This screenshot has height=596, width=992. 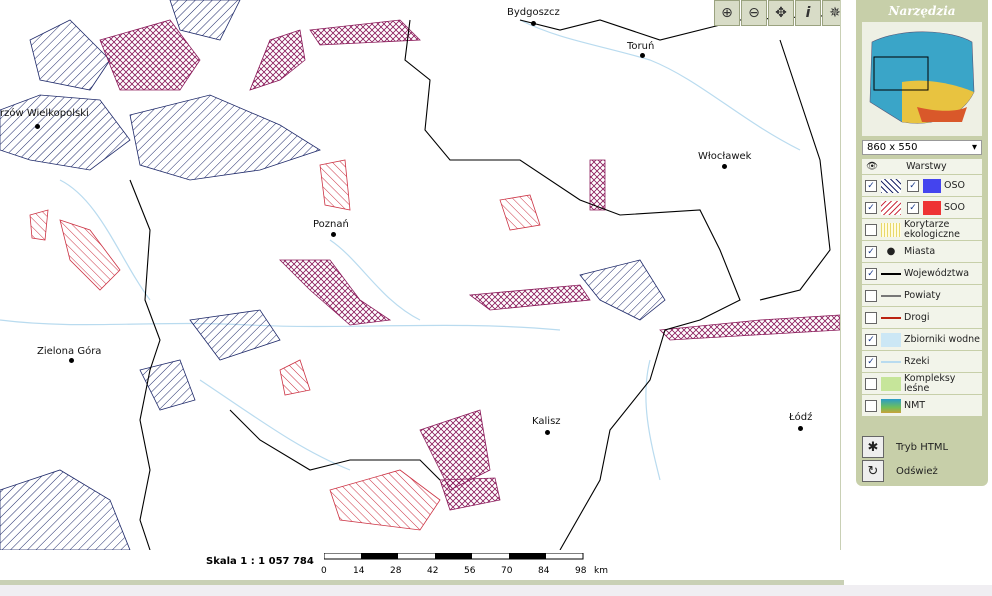 I want to click on layer-row-wojewodztwa: ✓ Województwa, so click(x=922, y=273).